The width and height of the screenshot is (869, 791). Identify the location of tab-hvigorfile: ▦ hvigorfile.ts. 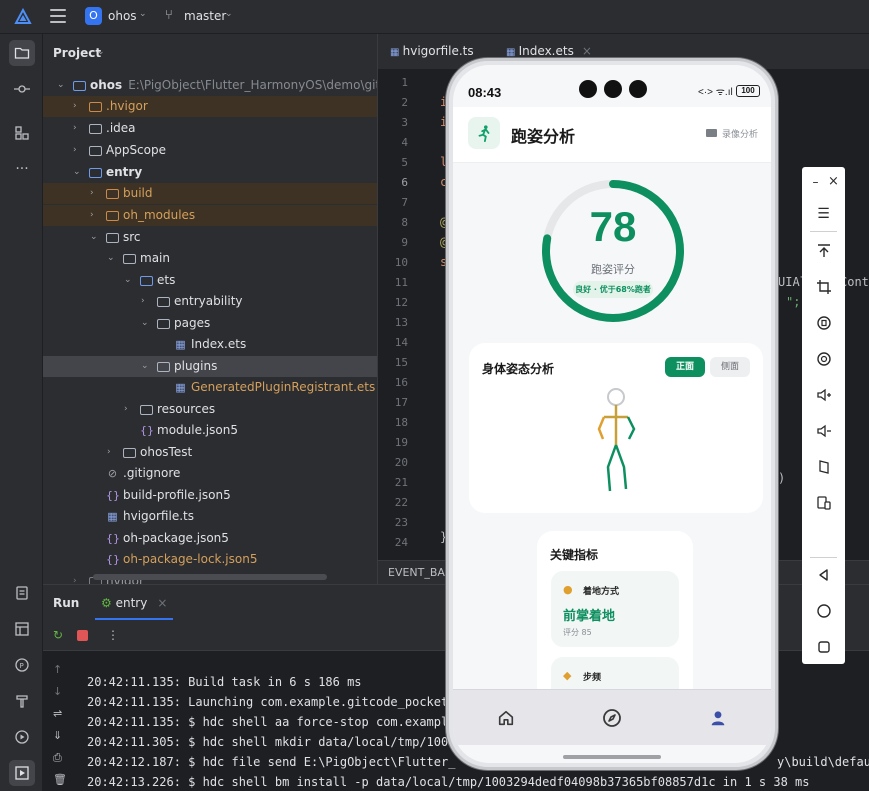
(432, 51).